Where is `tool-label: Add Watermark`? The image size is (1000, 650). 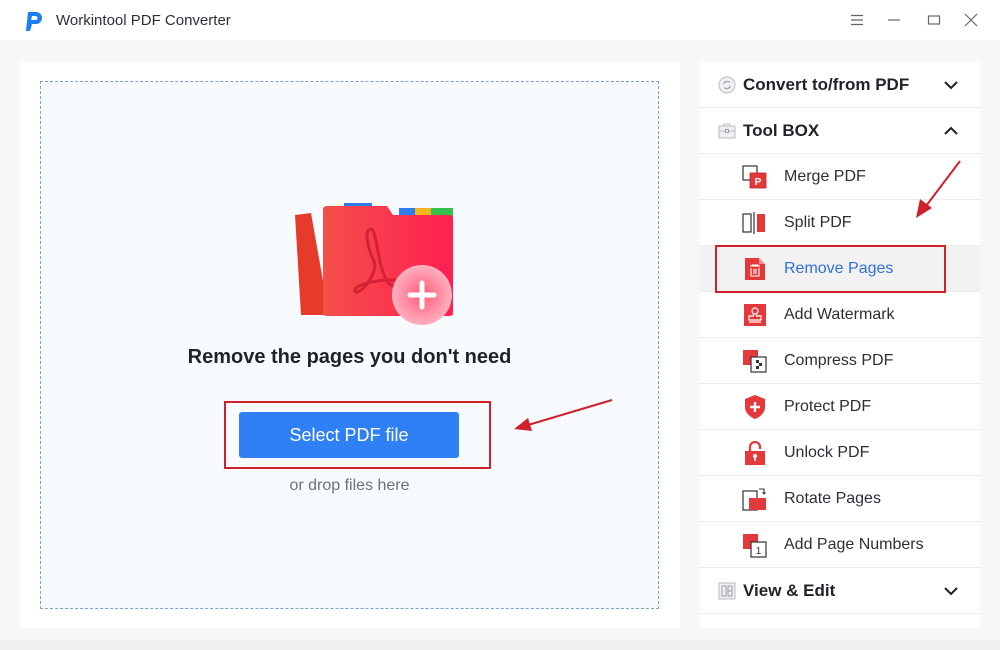
tool-label: Add Watermark is located at coordinates (839, 314).